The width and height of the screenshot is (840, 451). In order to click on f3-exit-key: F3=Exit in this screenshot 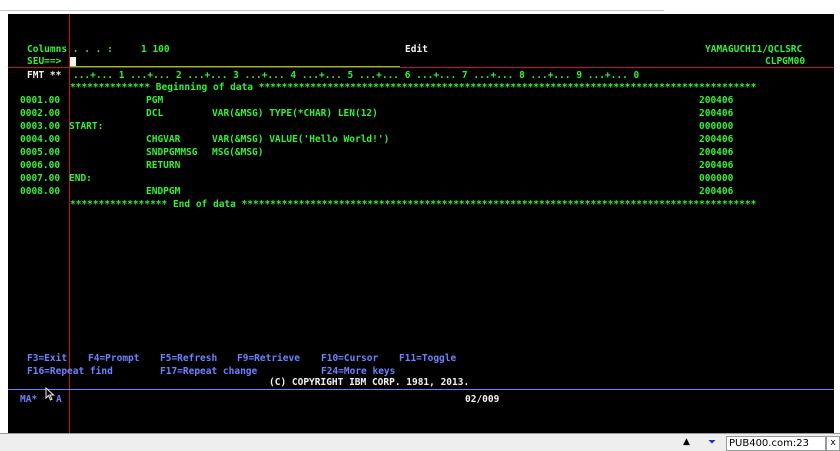, I will do `click(47, 358)`.